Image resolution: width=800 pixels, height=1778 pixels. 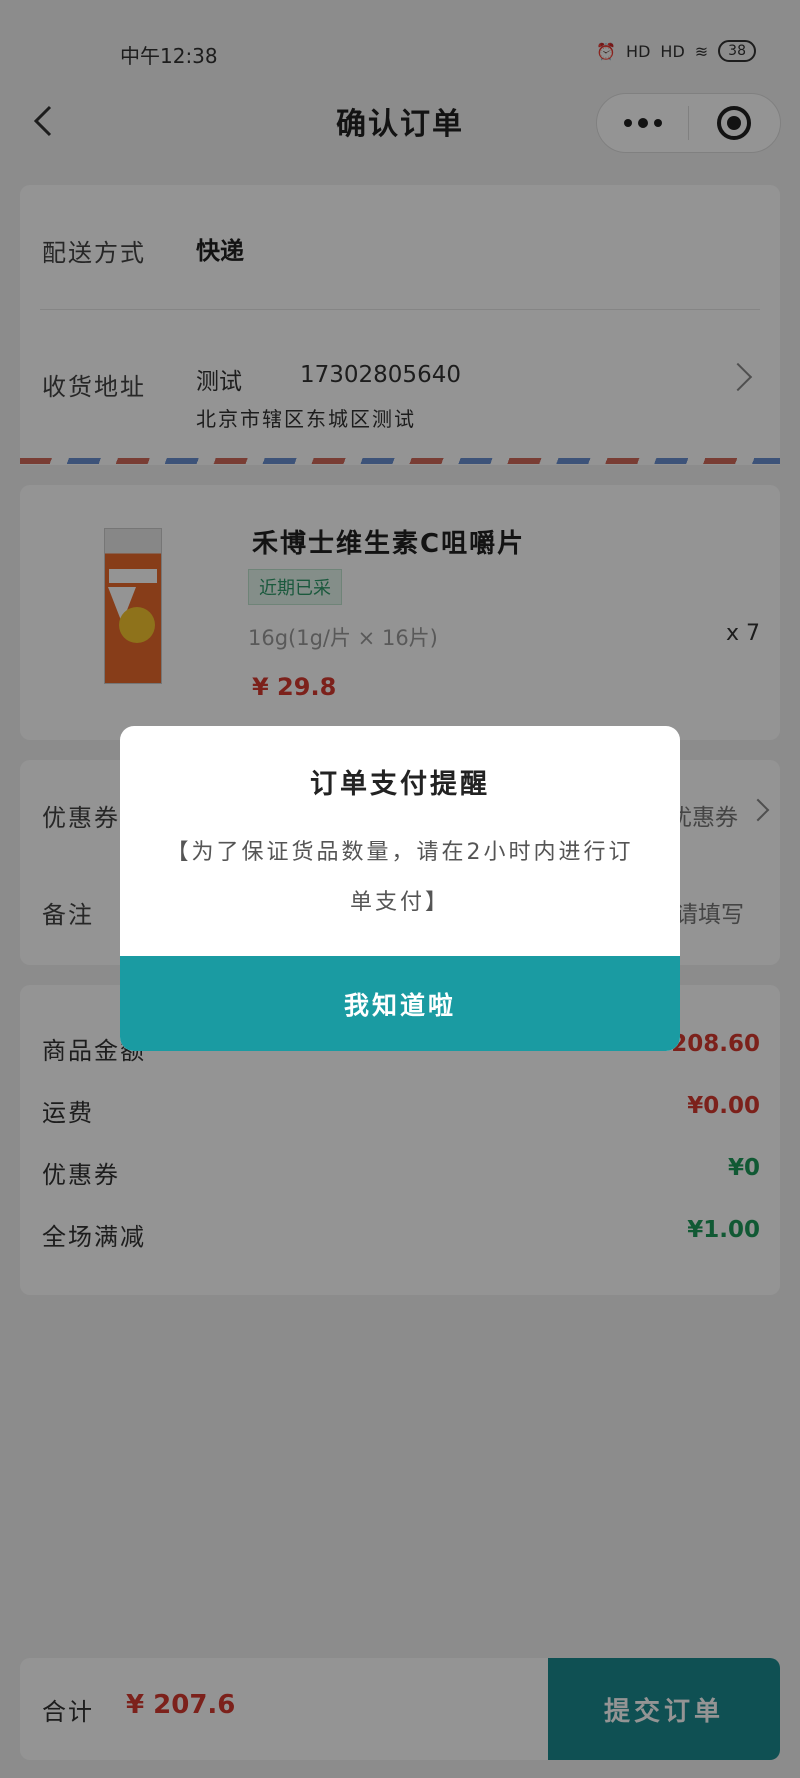 I want to click on payment-reminder-dialog: 订单支付提醒 【为了保证货品数量，请在2小时内进行订单支付】 我知道啦, so click(x=400, y=888).